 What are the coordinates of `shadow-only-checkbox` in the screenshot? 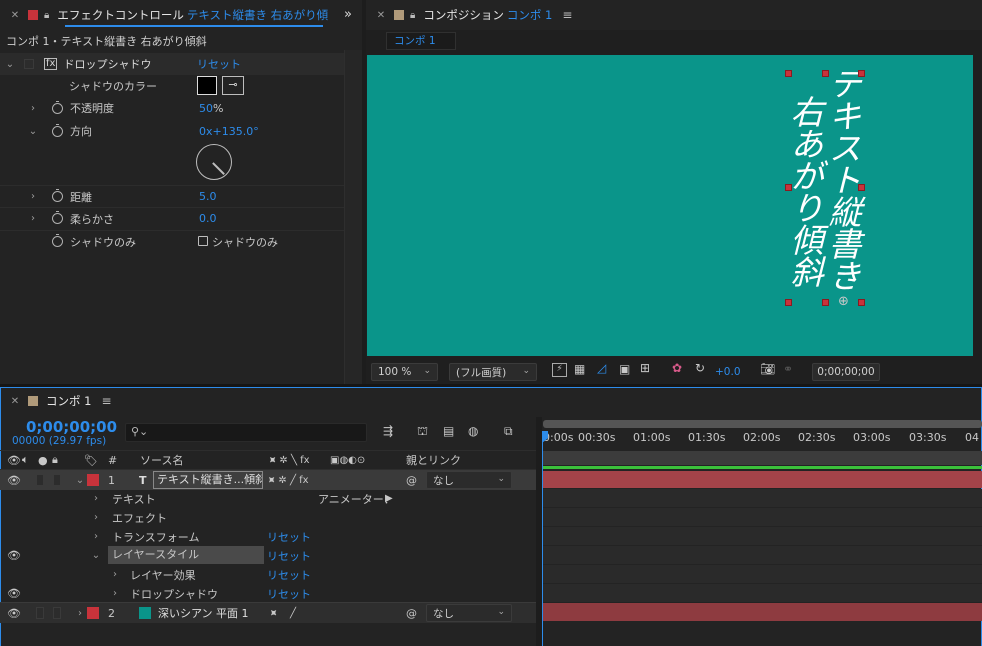 It's located at (203, 241).